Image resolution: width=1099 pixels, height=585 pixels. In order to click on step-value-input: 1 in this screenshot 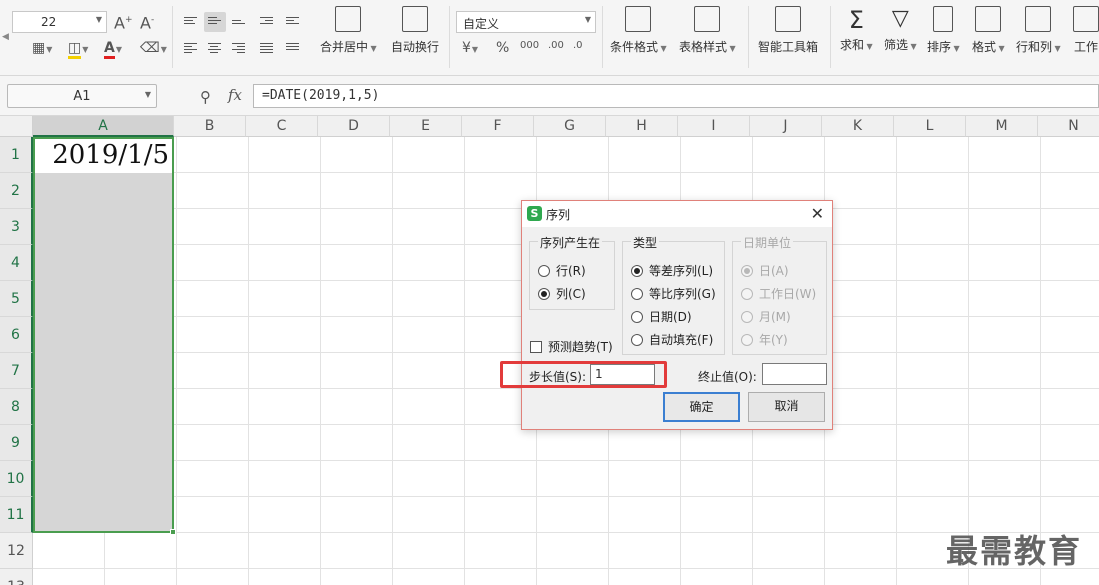, I will do `click(622, 374)`.